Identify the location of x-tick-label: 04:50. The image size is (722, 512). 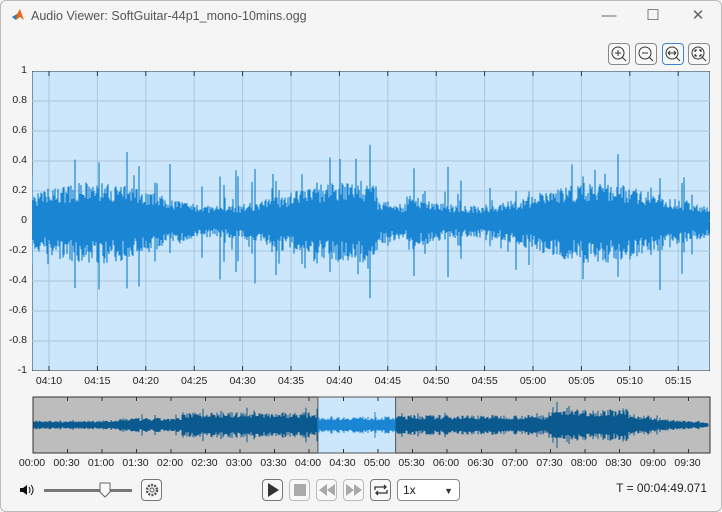
(436, 381).